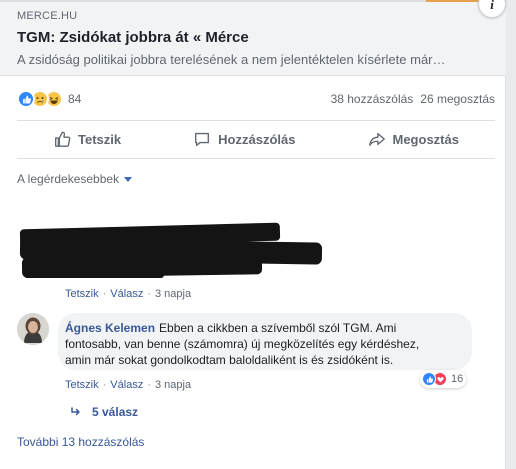 This screenshot has height=469, width=516. What do you see at coordinates (100, 139) in the screenshot?
I see `like-label: Tetszik` at bounding box center [100, 139].